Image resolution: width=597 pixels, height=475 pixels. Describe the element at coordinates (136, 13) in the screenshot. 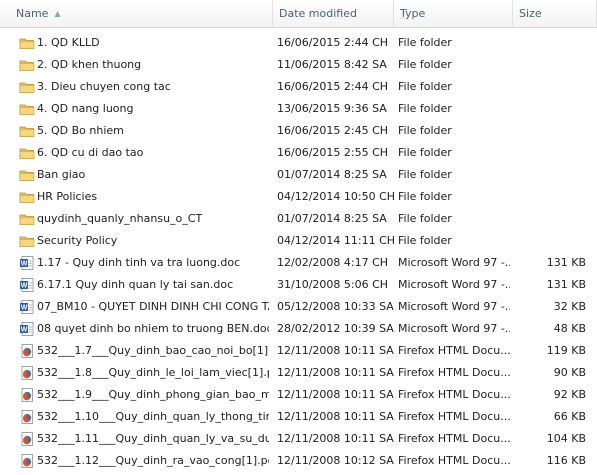

I see `column-header-name: Name ▲` at that location.